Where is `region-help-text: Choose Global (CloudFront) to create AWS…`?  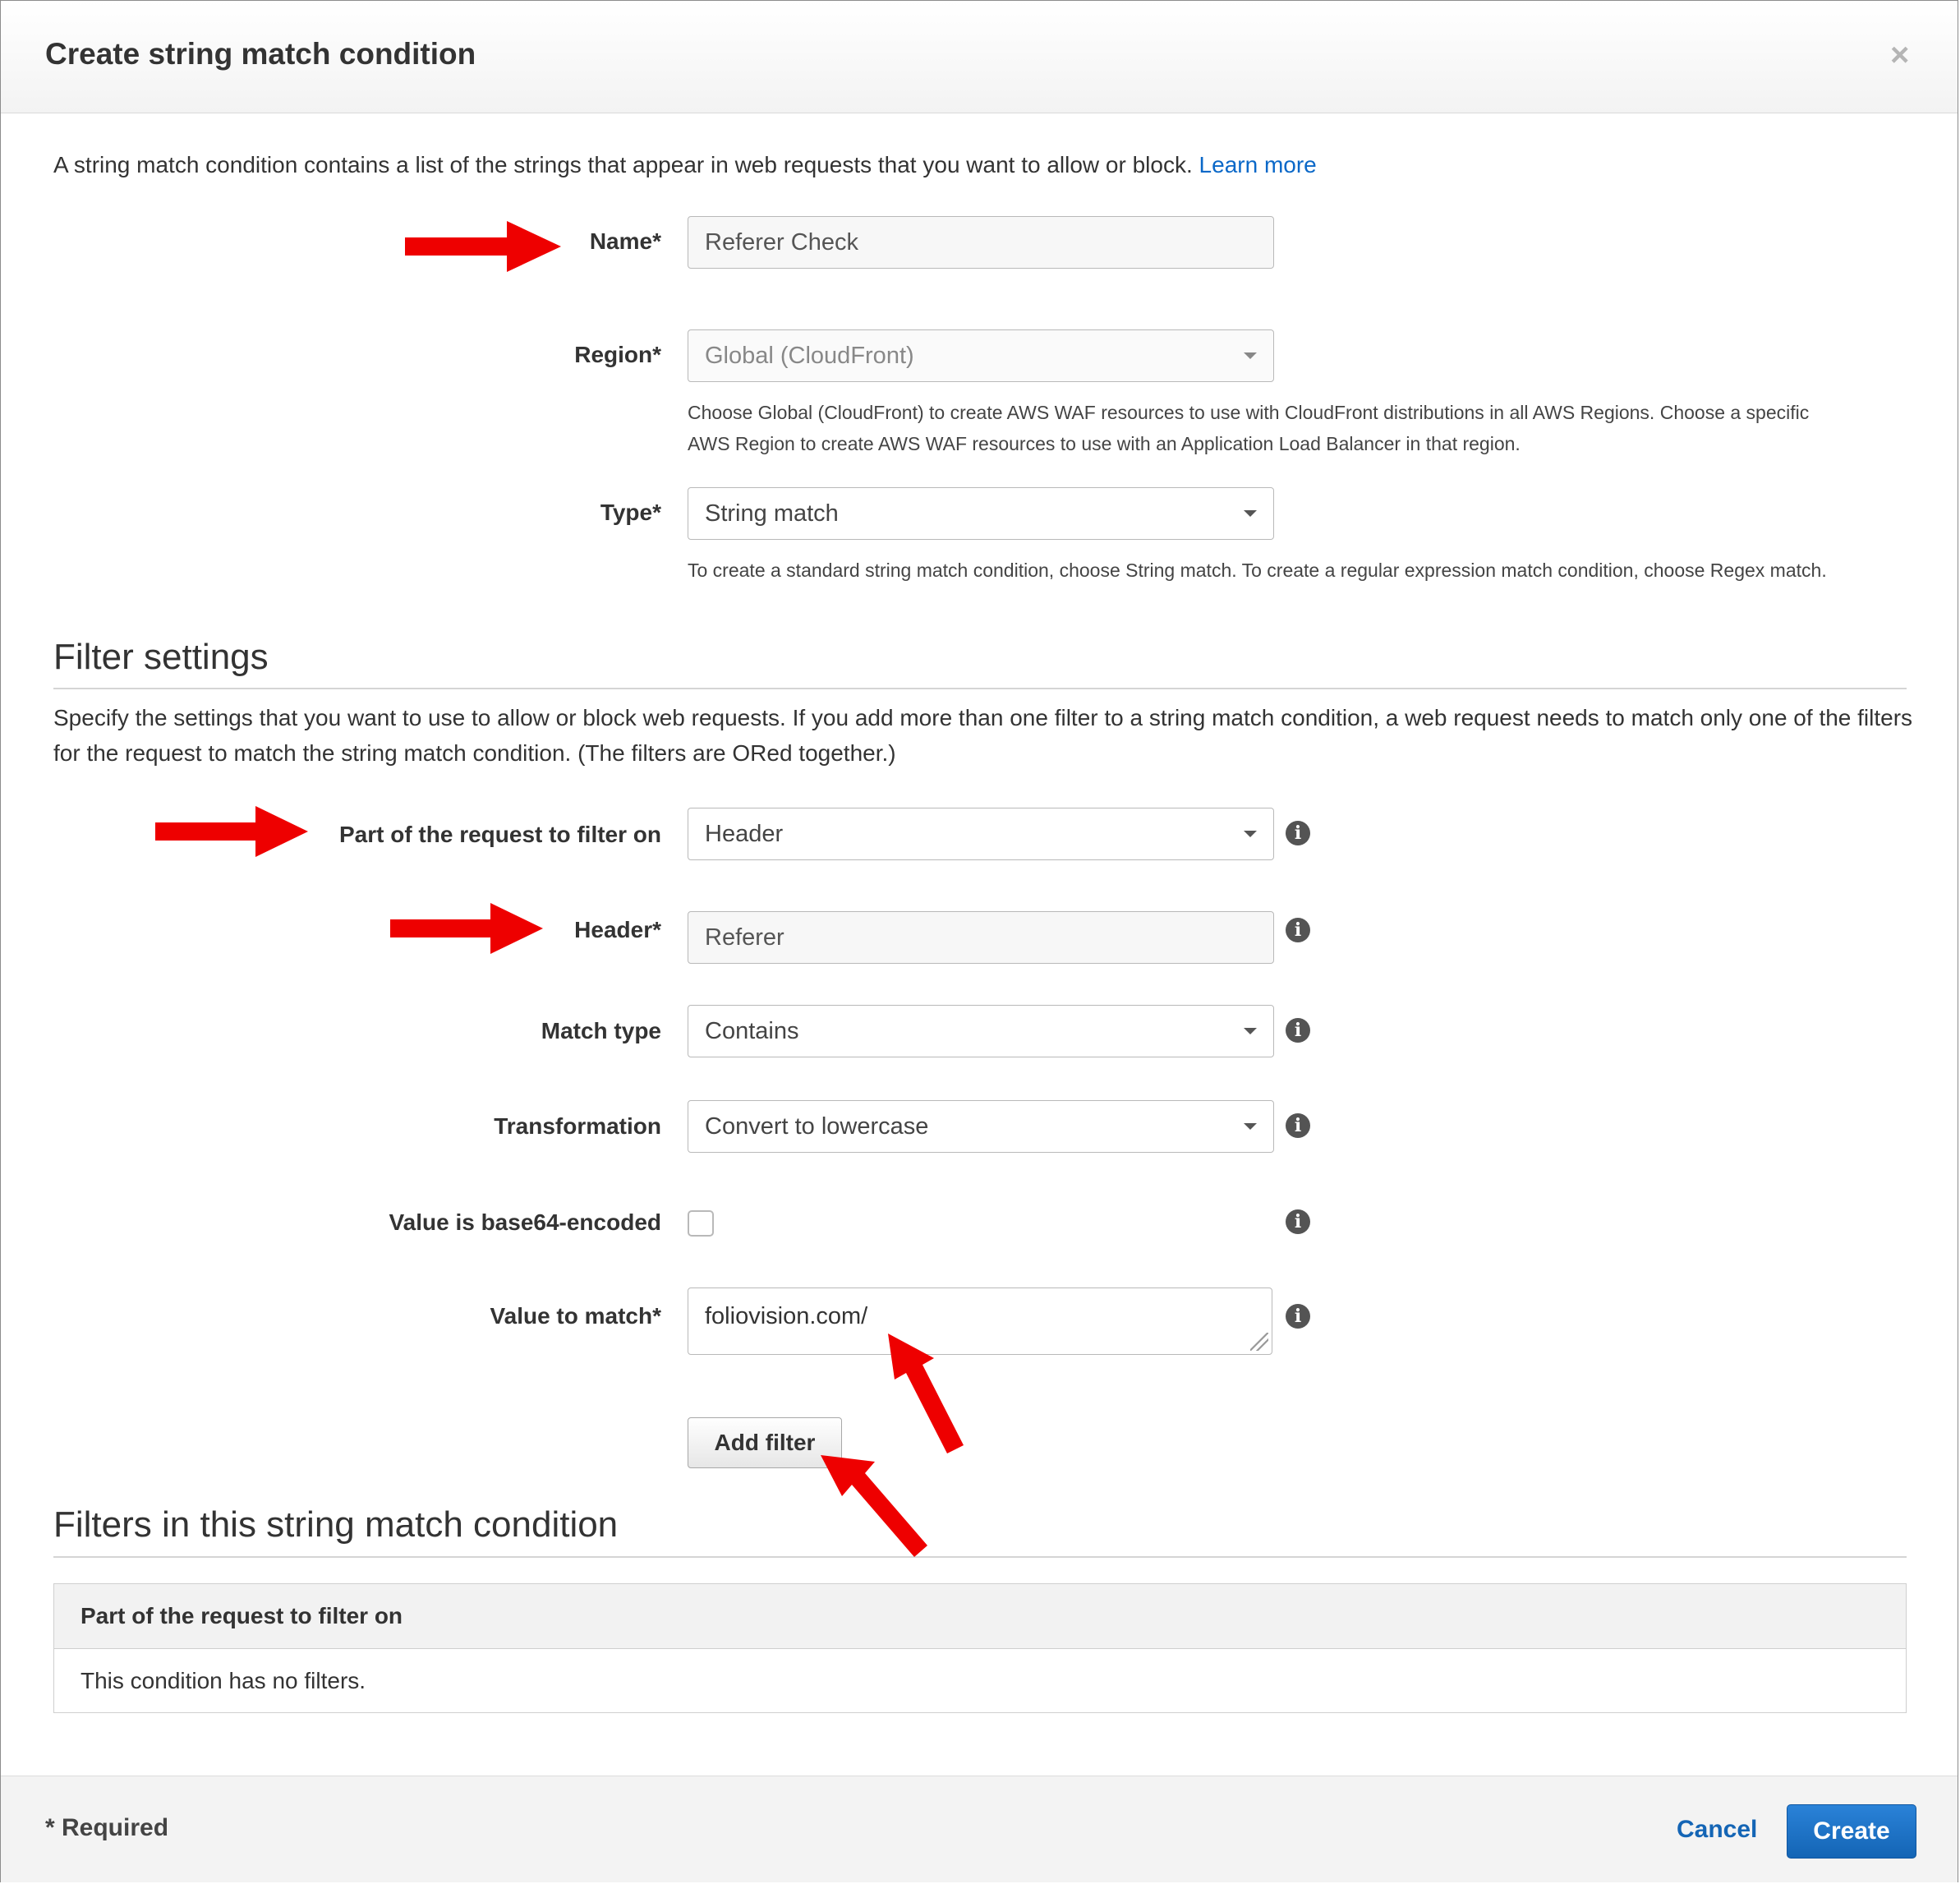
region-help-text: Choose Global (CloudFront) to create AWS… is located at coordinates (1249, 428).